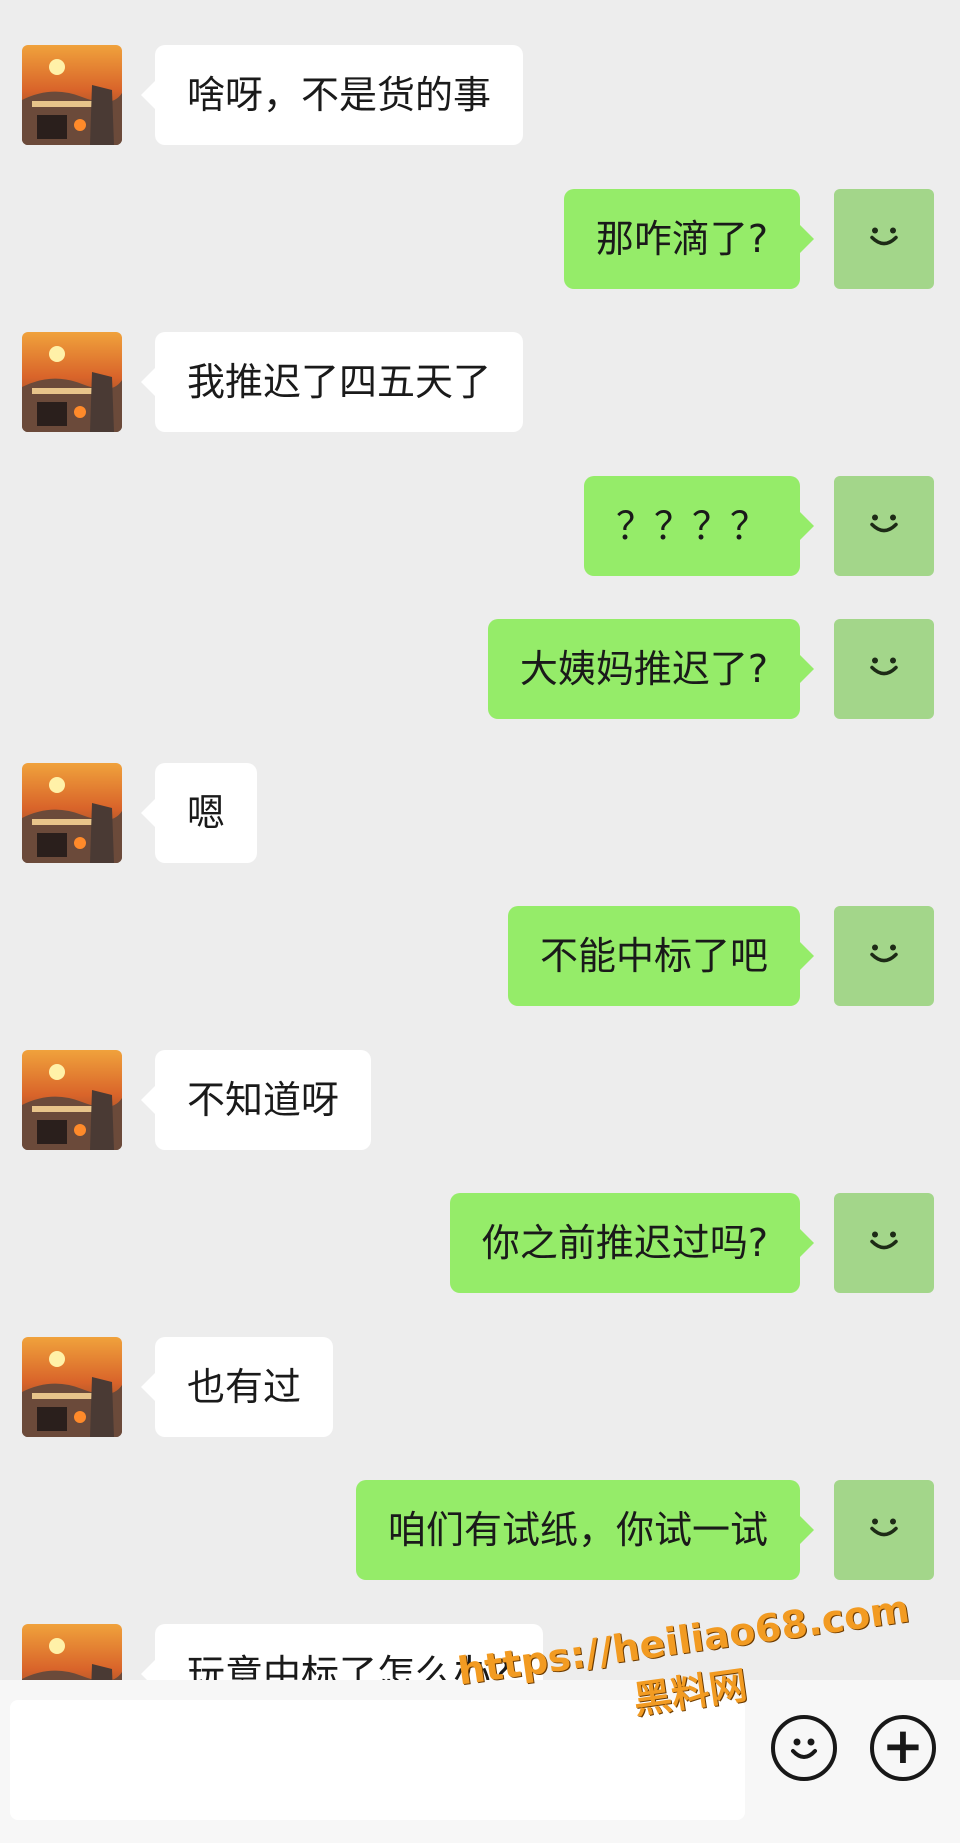  What do you see at coordinates (480, 956) in the screenshot?
I see `message-row-out: 不能中标了吧` at bounding box center [480, 956].